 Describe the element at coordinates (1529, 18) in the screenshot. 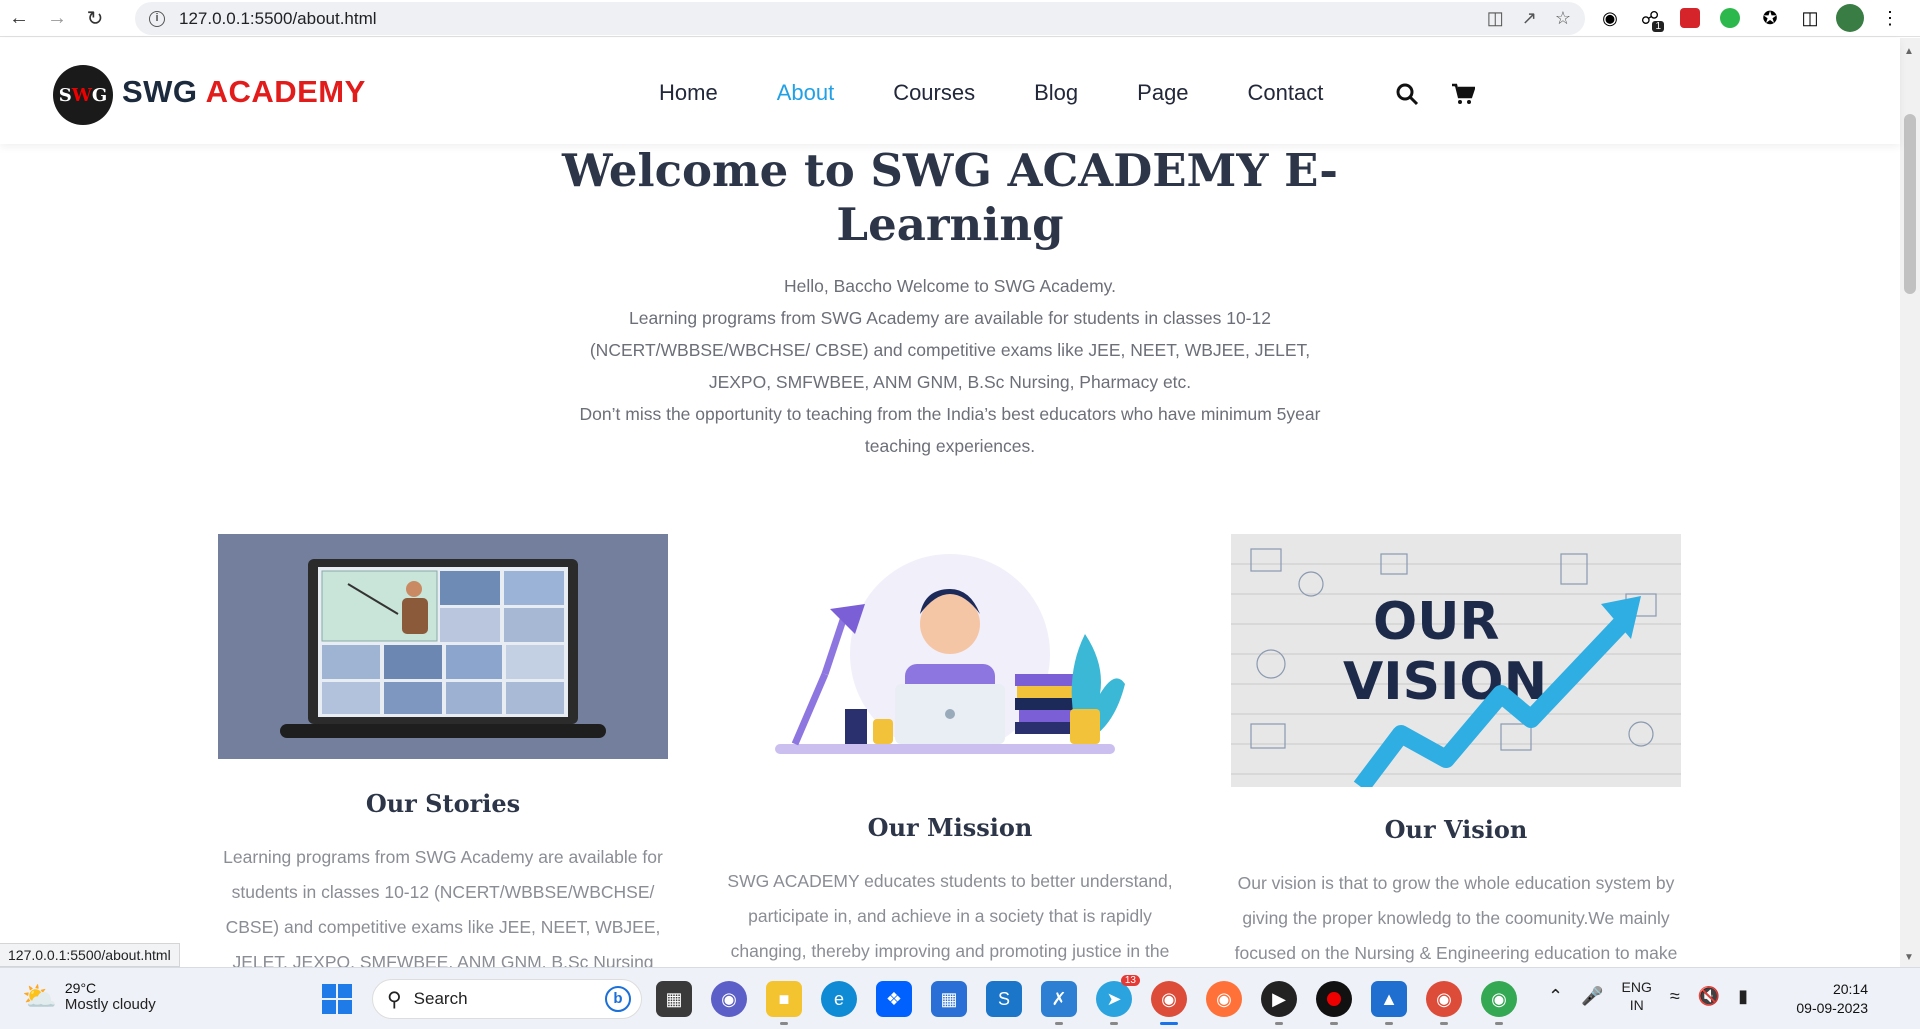

I see `share-icon: ↗` at that location.